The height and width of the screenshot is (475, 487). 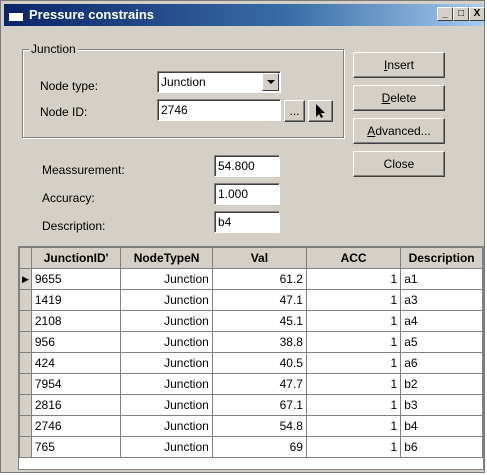 What do you see at coordinates (270, 82) in the screenshot?
I see `chevron-down-icon` at bounding box center [270, 82].